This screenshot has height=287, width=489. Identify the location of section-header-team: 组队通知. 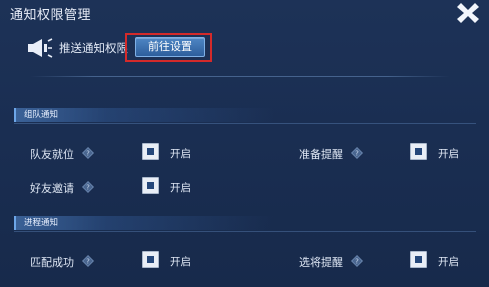
(144, 115).